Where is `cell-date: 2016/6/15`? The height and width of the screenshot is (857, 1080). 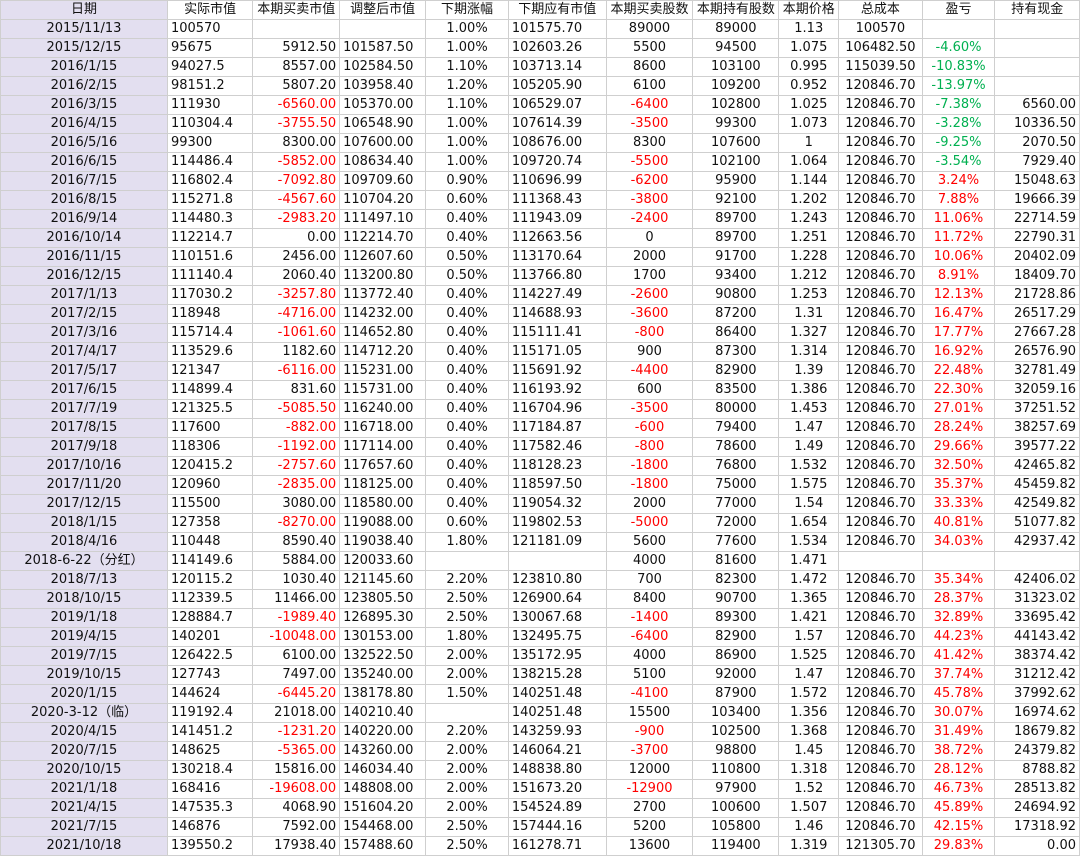 cell-date: 2016/6/15 is located at coordinates (84, 162).